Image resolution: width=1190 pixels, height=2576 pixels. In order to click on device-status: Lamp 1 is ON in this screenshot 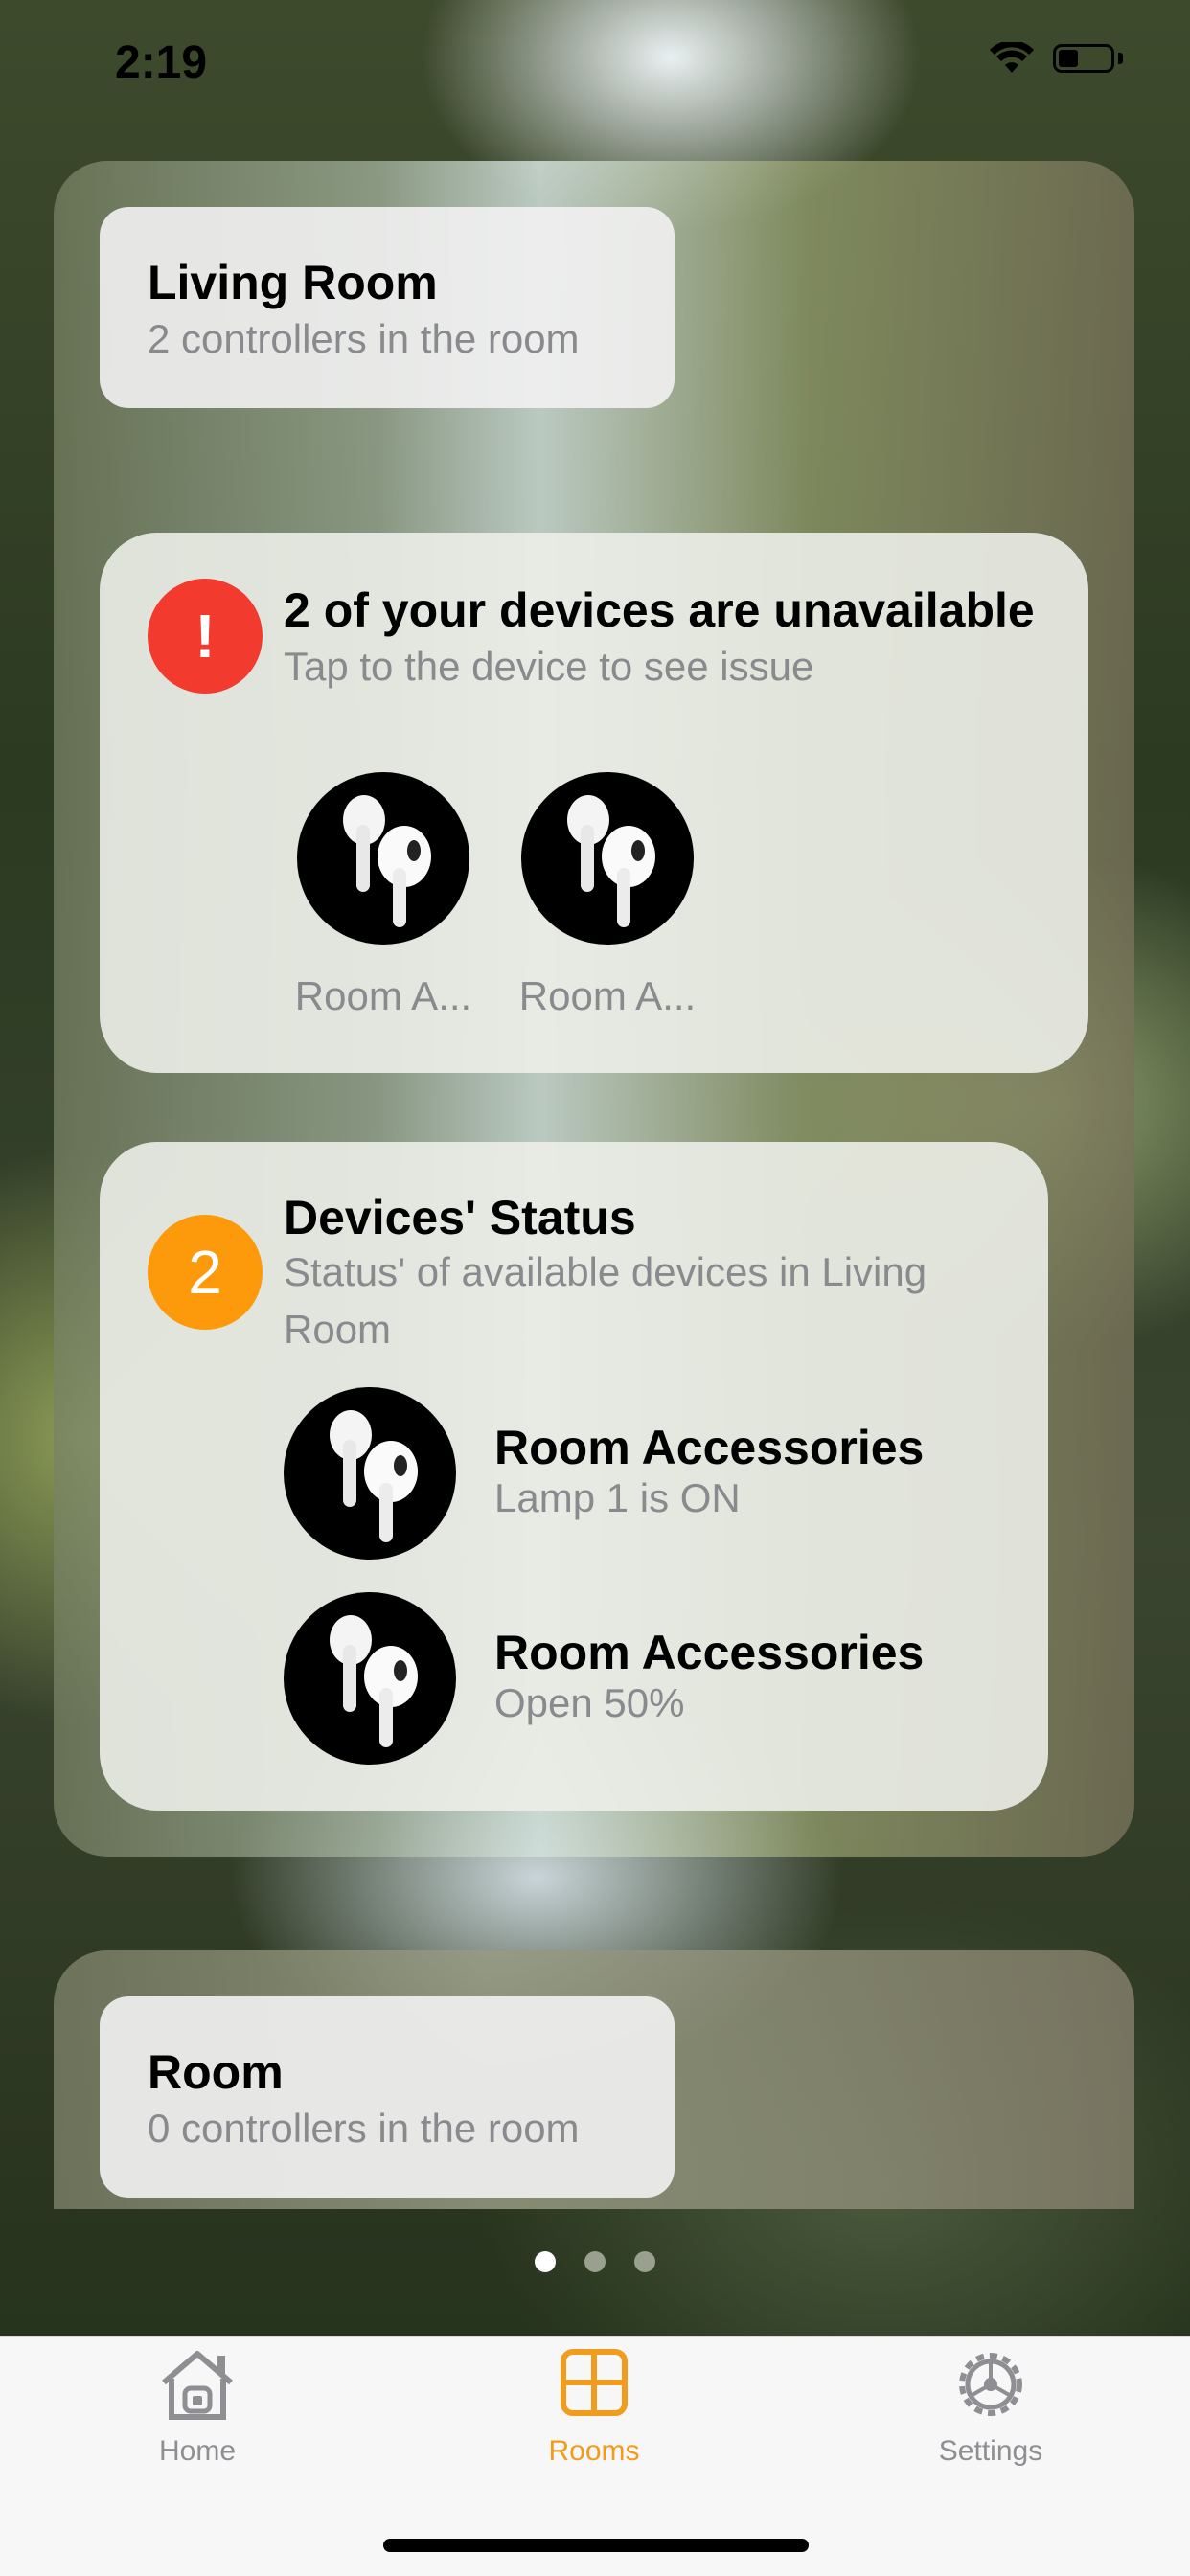, I will do `click(618, 1497)`.